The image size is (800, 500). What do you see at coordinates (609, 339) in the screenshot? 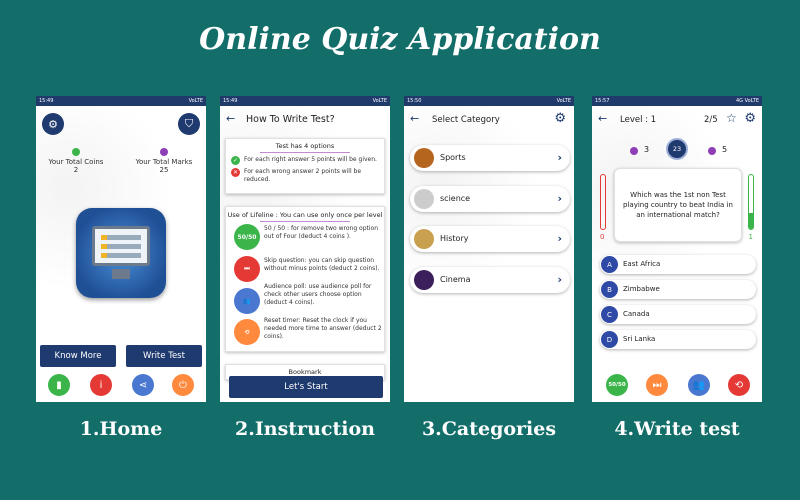
I see `option-letter: D` at bounding box center [609, 339].